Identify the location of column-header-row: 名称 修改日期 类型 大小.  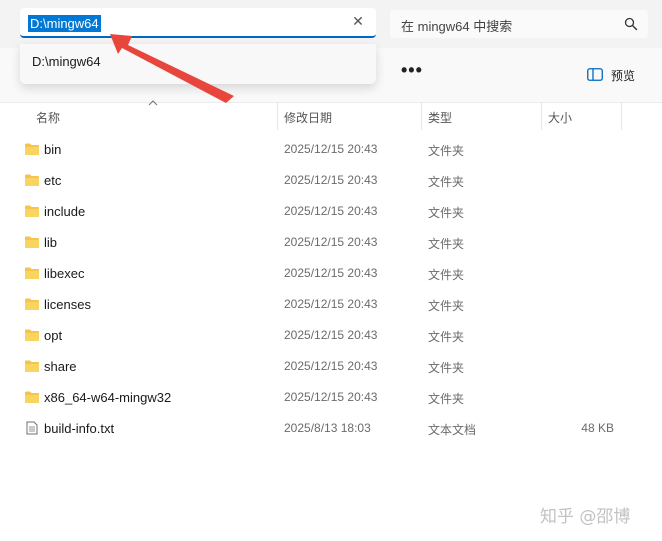
(331, 115).